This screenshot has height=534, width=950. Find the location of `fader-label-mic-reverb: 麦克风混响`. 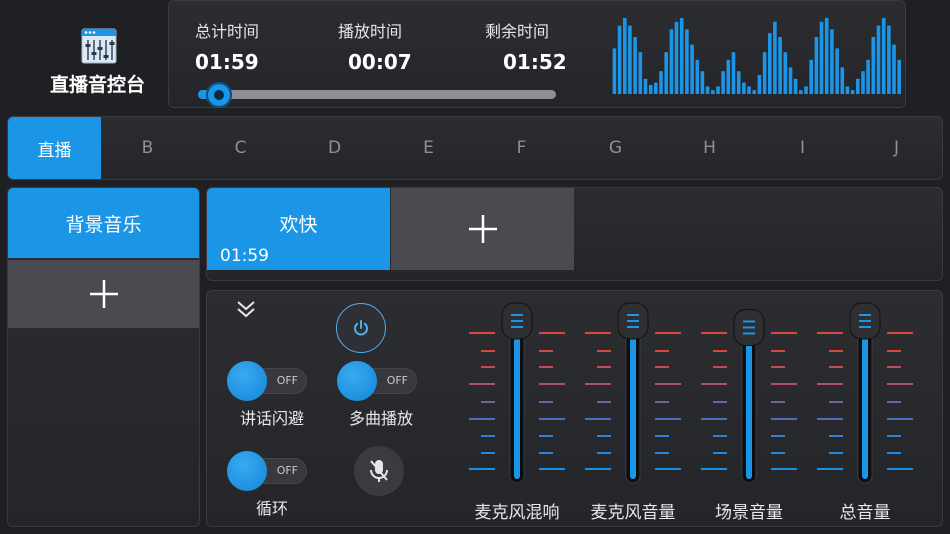

fader-label-mic-reverb: 麦克风混响 is located at coordinates (517, 513).